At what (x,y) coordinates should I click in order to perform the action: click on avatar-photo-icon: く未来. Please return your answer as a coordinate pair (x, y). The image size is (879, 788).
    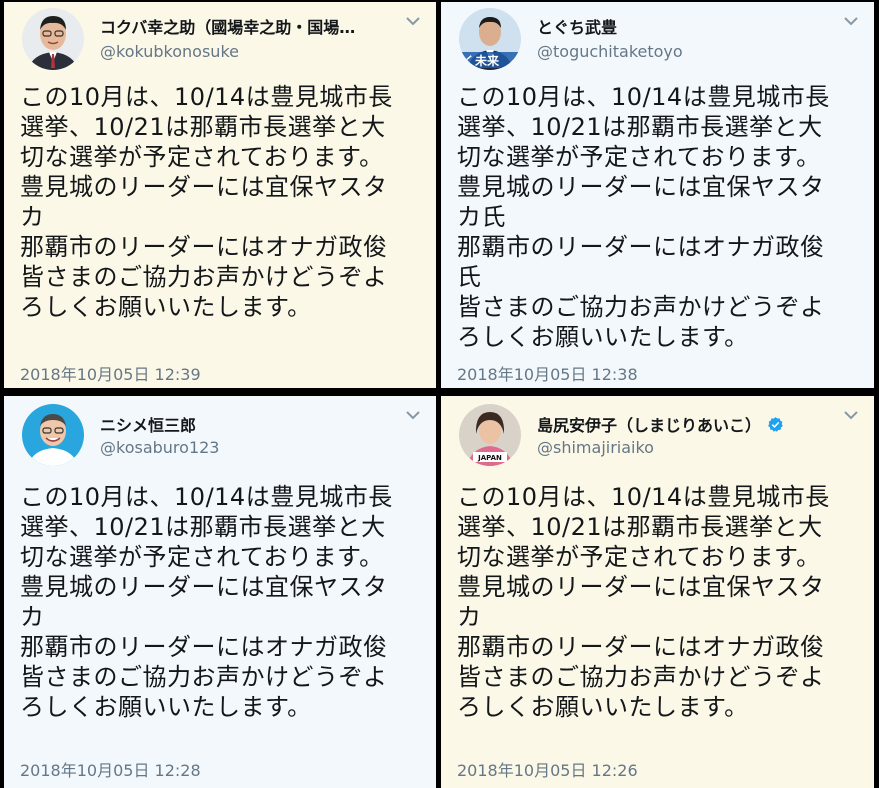
    Looking at the image, I should click on (490, 39).